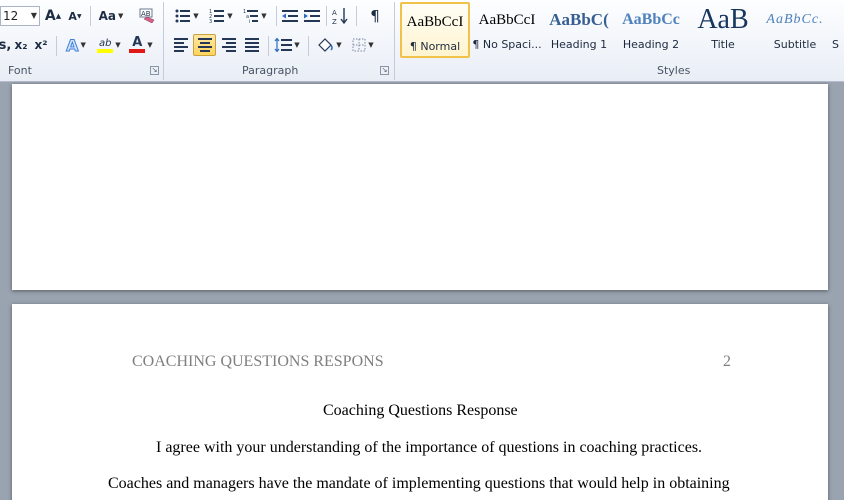  I want to click on borders-icon, so click(359, 45).